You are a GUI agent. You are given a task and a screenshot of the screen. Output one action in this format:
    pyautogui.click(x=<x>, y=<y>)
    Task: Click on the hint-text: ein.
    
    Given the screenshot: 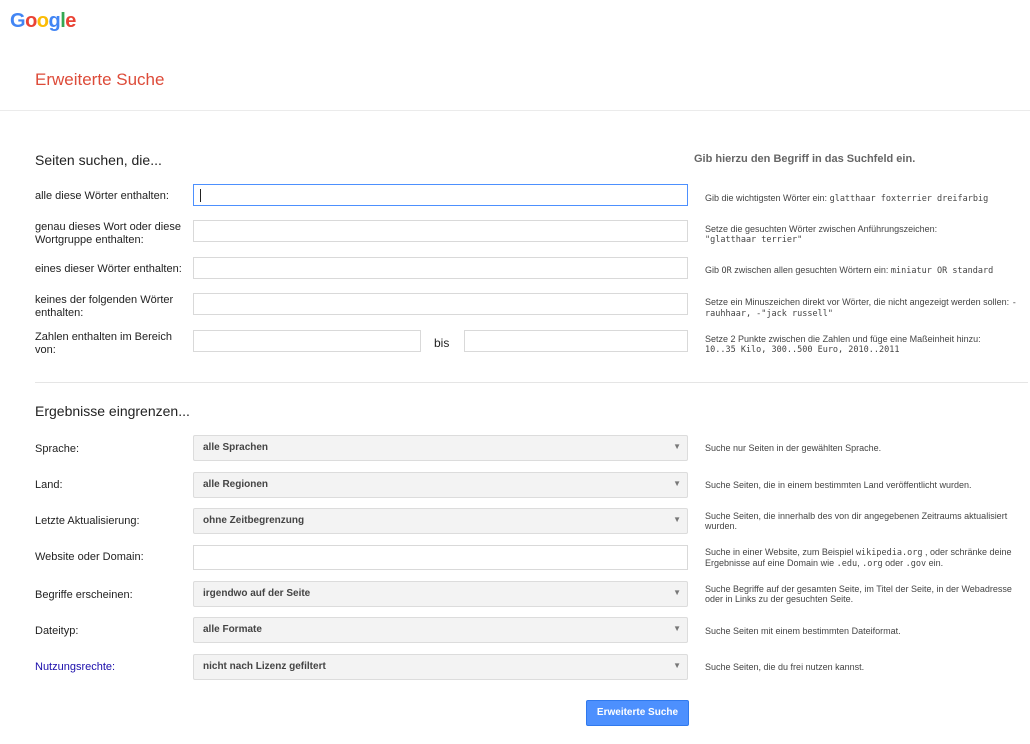 What is the action you would take?
    pyautogui.click(x=936, y=563)
    